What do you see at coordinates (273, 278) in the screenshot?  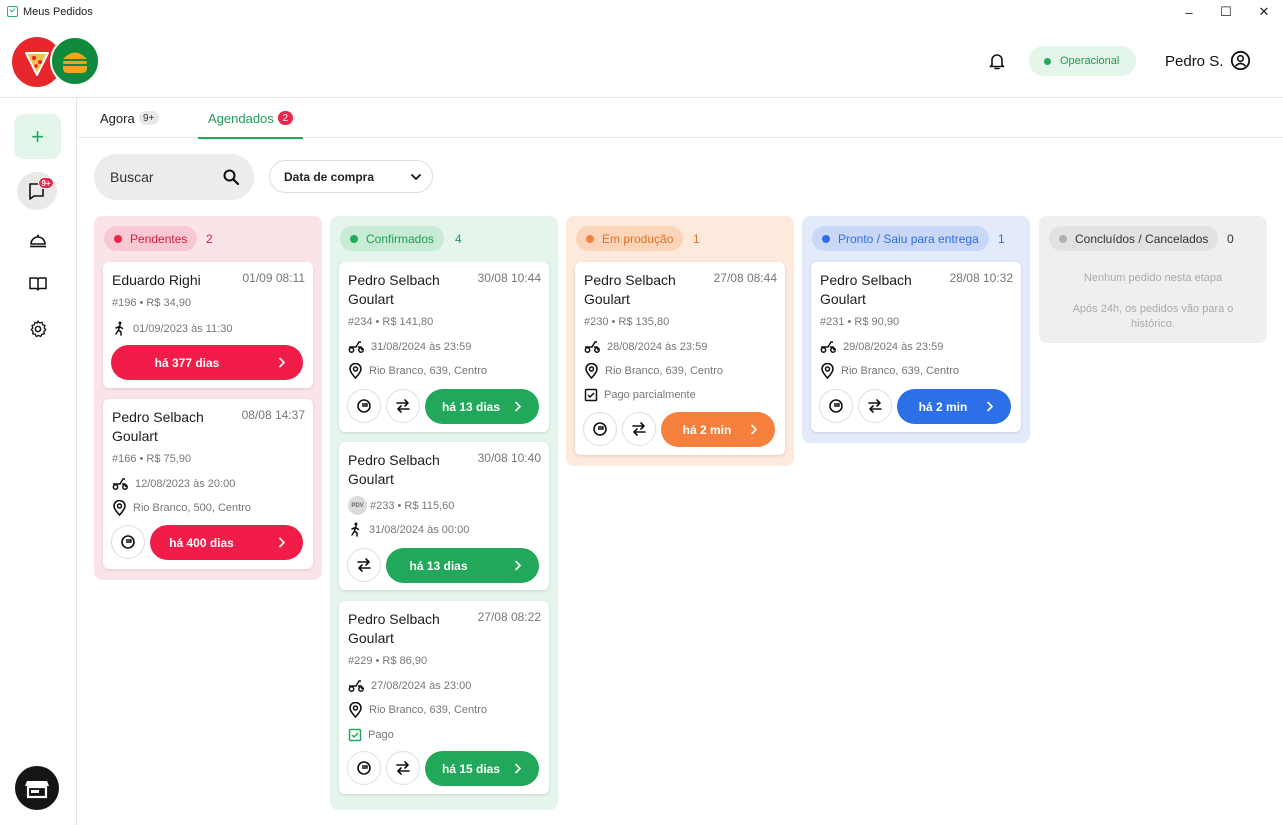 I see `order-date: 01/09 08:11` at bounding box center [273, 278].